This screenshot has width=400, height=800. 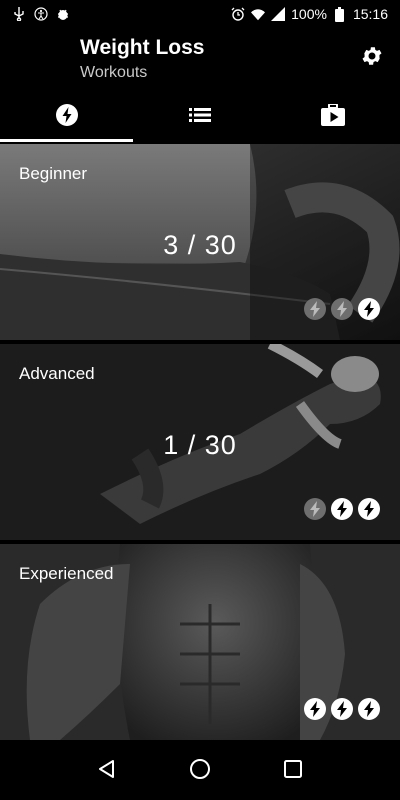 I want to click on workout-progress: 3 / 30, so click(x=200, y=245).